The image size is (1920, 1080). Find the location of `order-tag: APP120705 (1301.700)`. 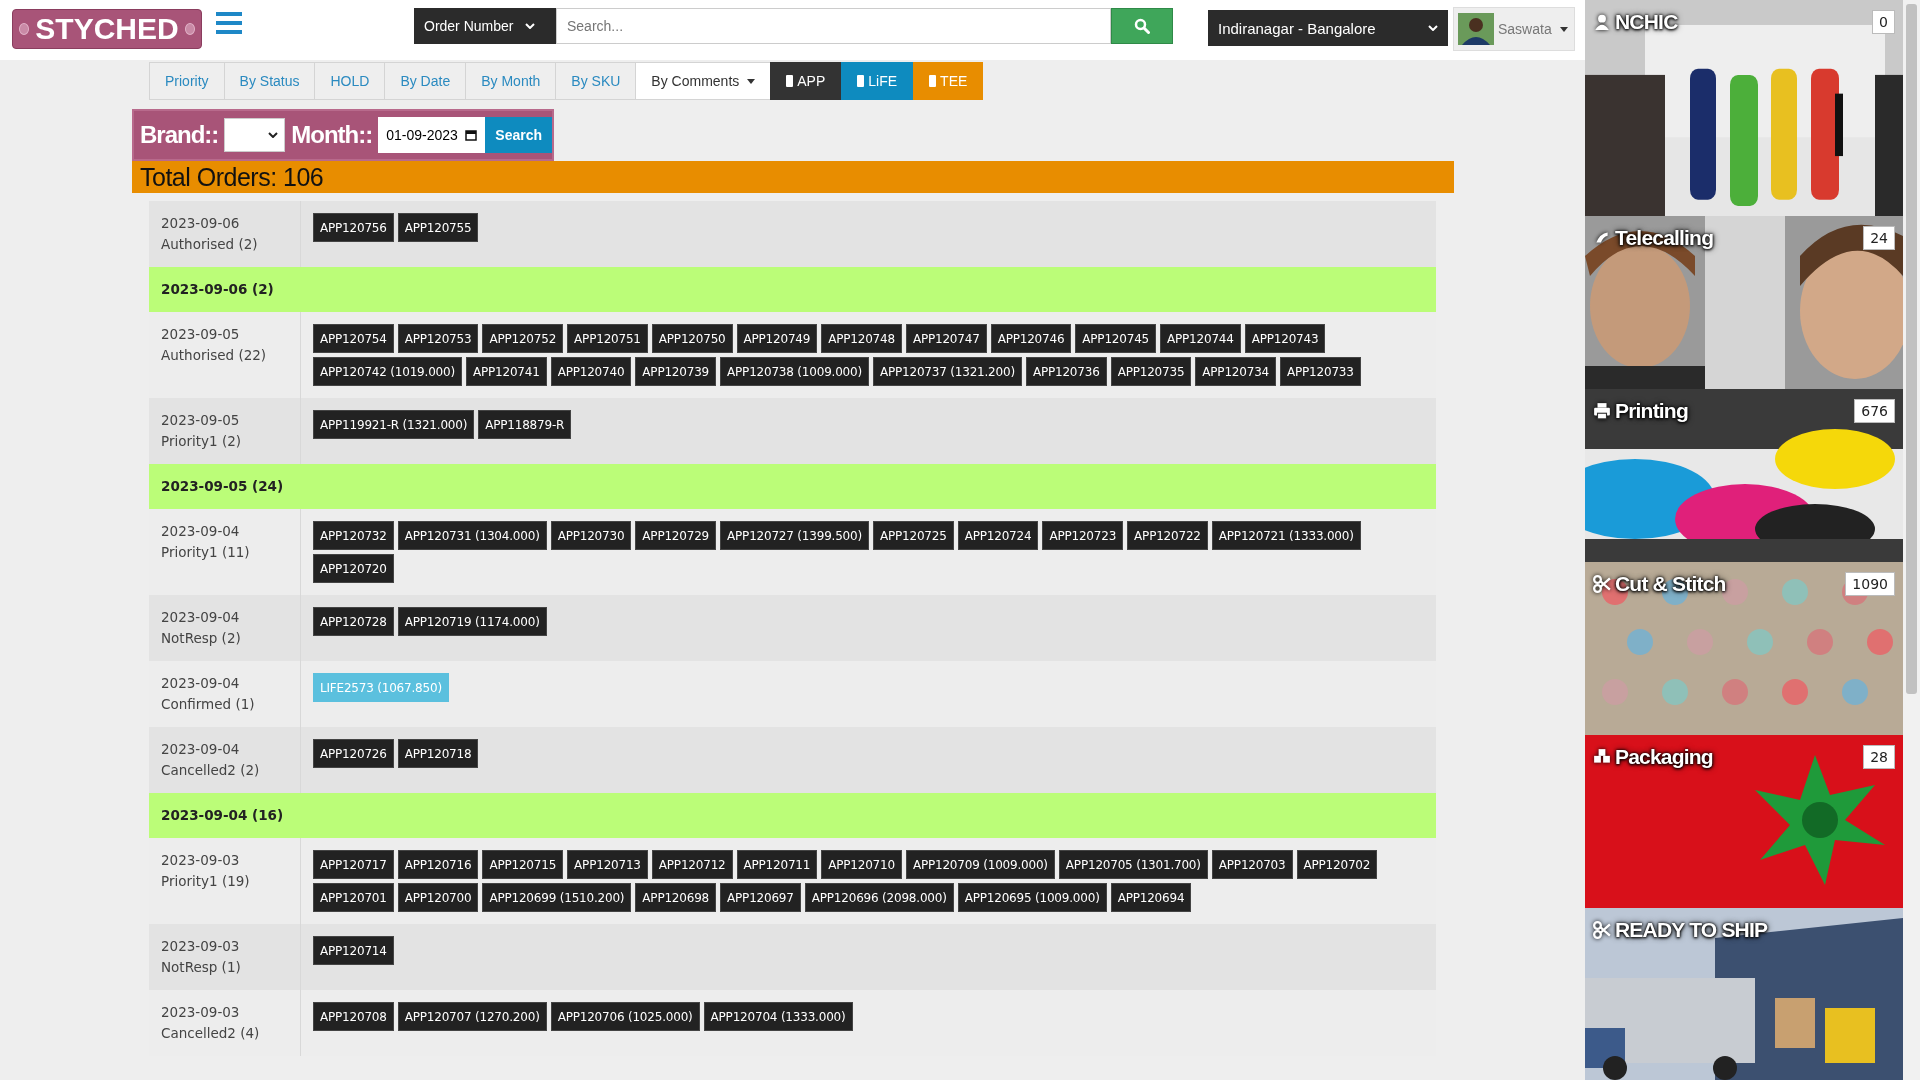

order-tag: APP120705 (1301.700) is located at coordinates (1133, 864).